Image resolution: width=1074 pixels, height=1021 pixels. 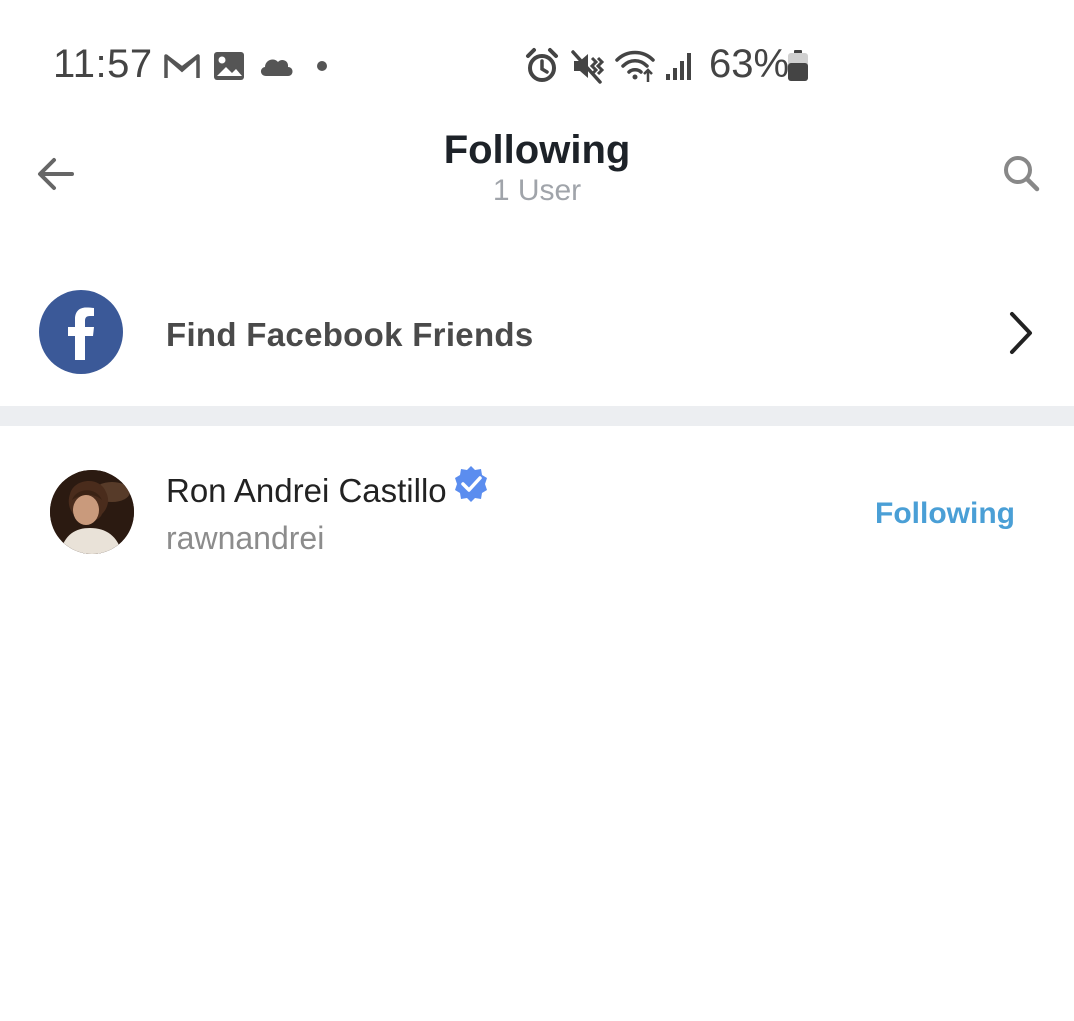 I want to click on battery-percent: 63%, so click(x=749, y=64).